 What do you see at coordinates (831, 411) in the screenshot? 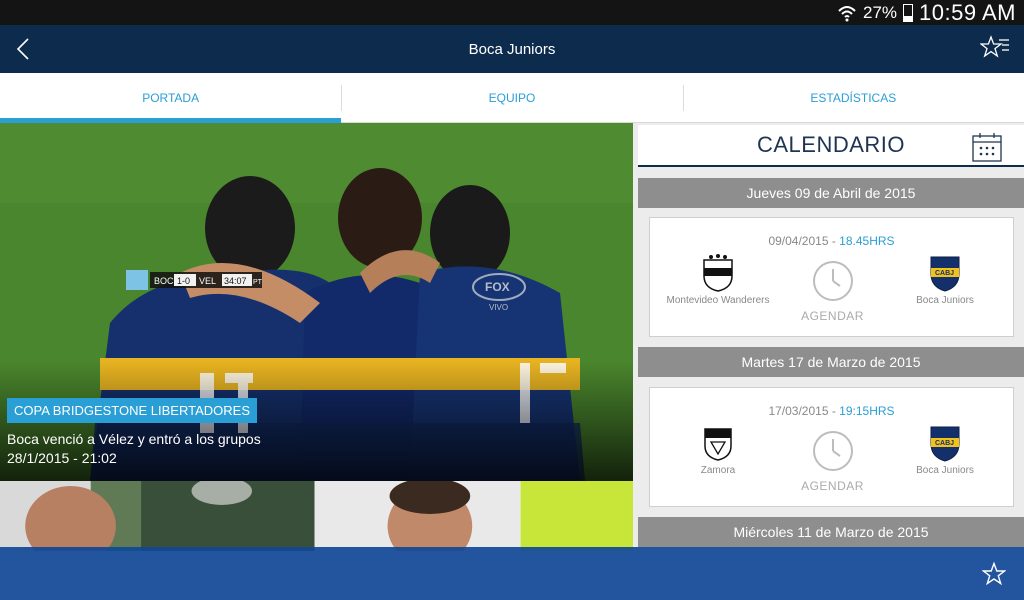
I see `match-datetime: 17/03/2015 - 19:15HRS` at bounding box center [831, 411].